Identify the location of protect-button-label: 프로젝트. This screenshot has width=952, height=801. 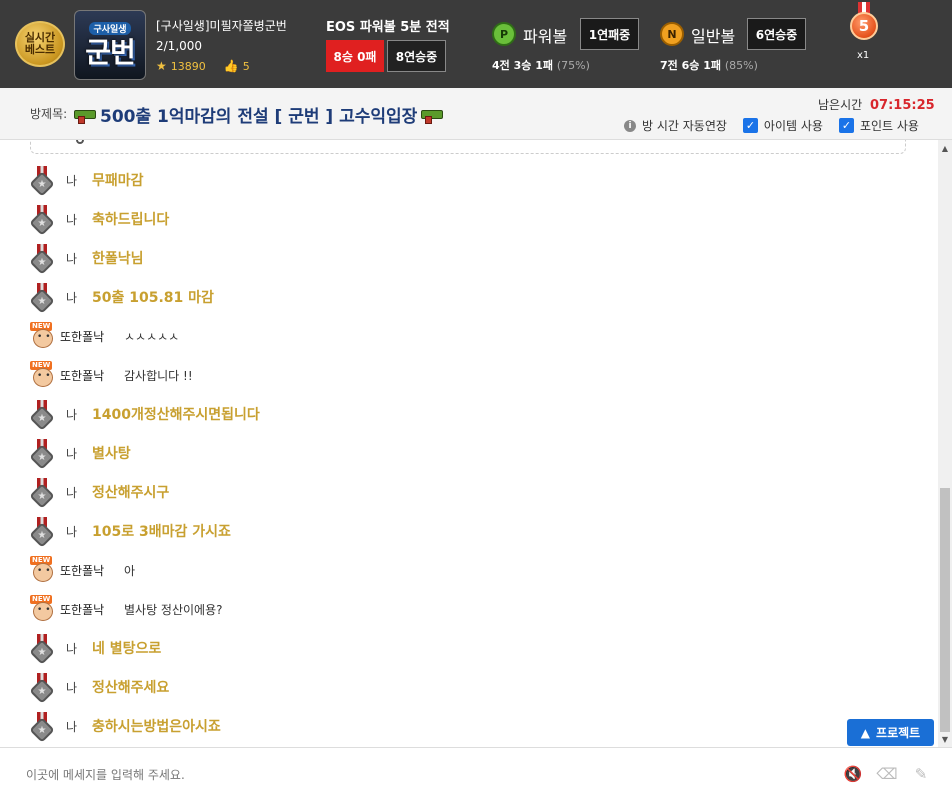
(898, 733).